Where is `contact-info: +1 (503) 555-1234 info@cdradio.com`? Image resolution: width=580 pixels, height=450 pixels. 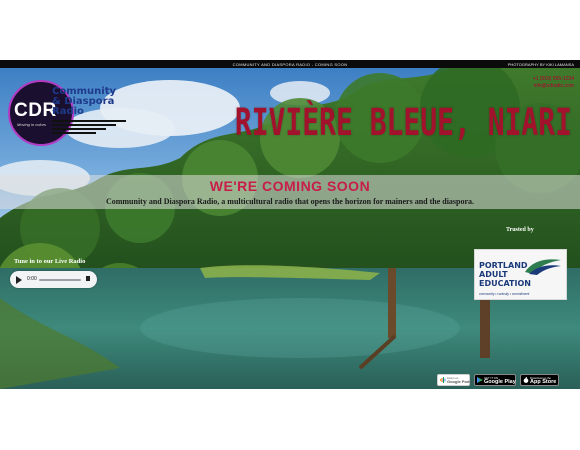 contact-info: +1 (503) 555-1234 info@cdradio.com is located at coordinates (553, 83).